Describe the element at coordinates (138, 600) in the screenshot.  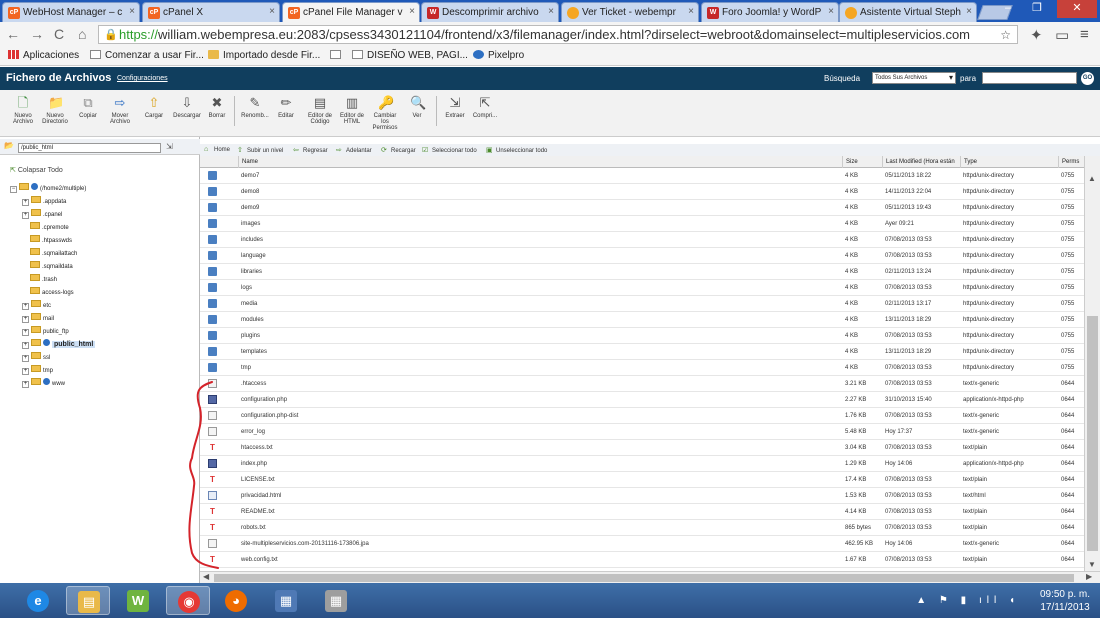
I see `taskbar-app: W` at that location.